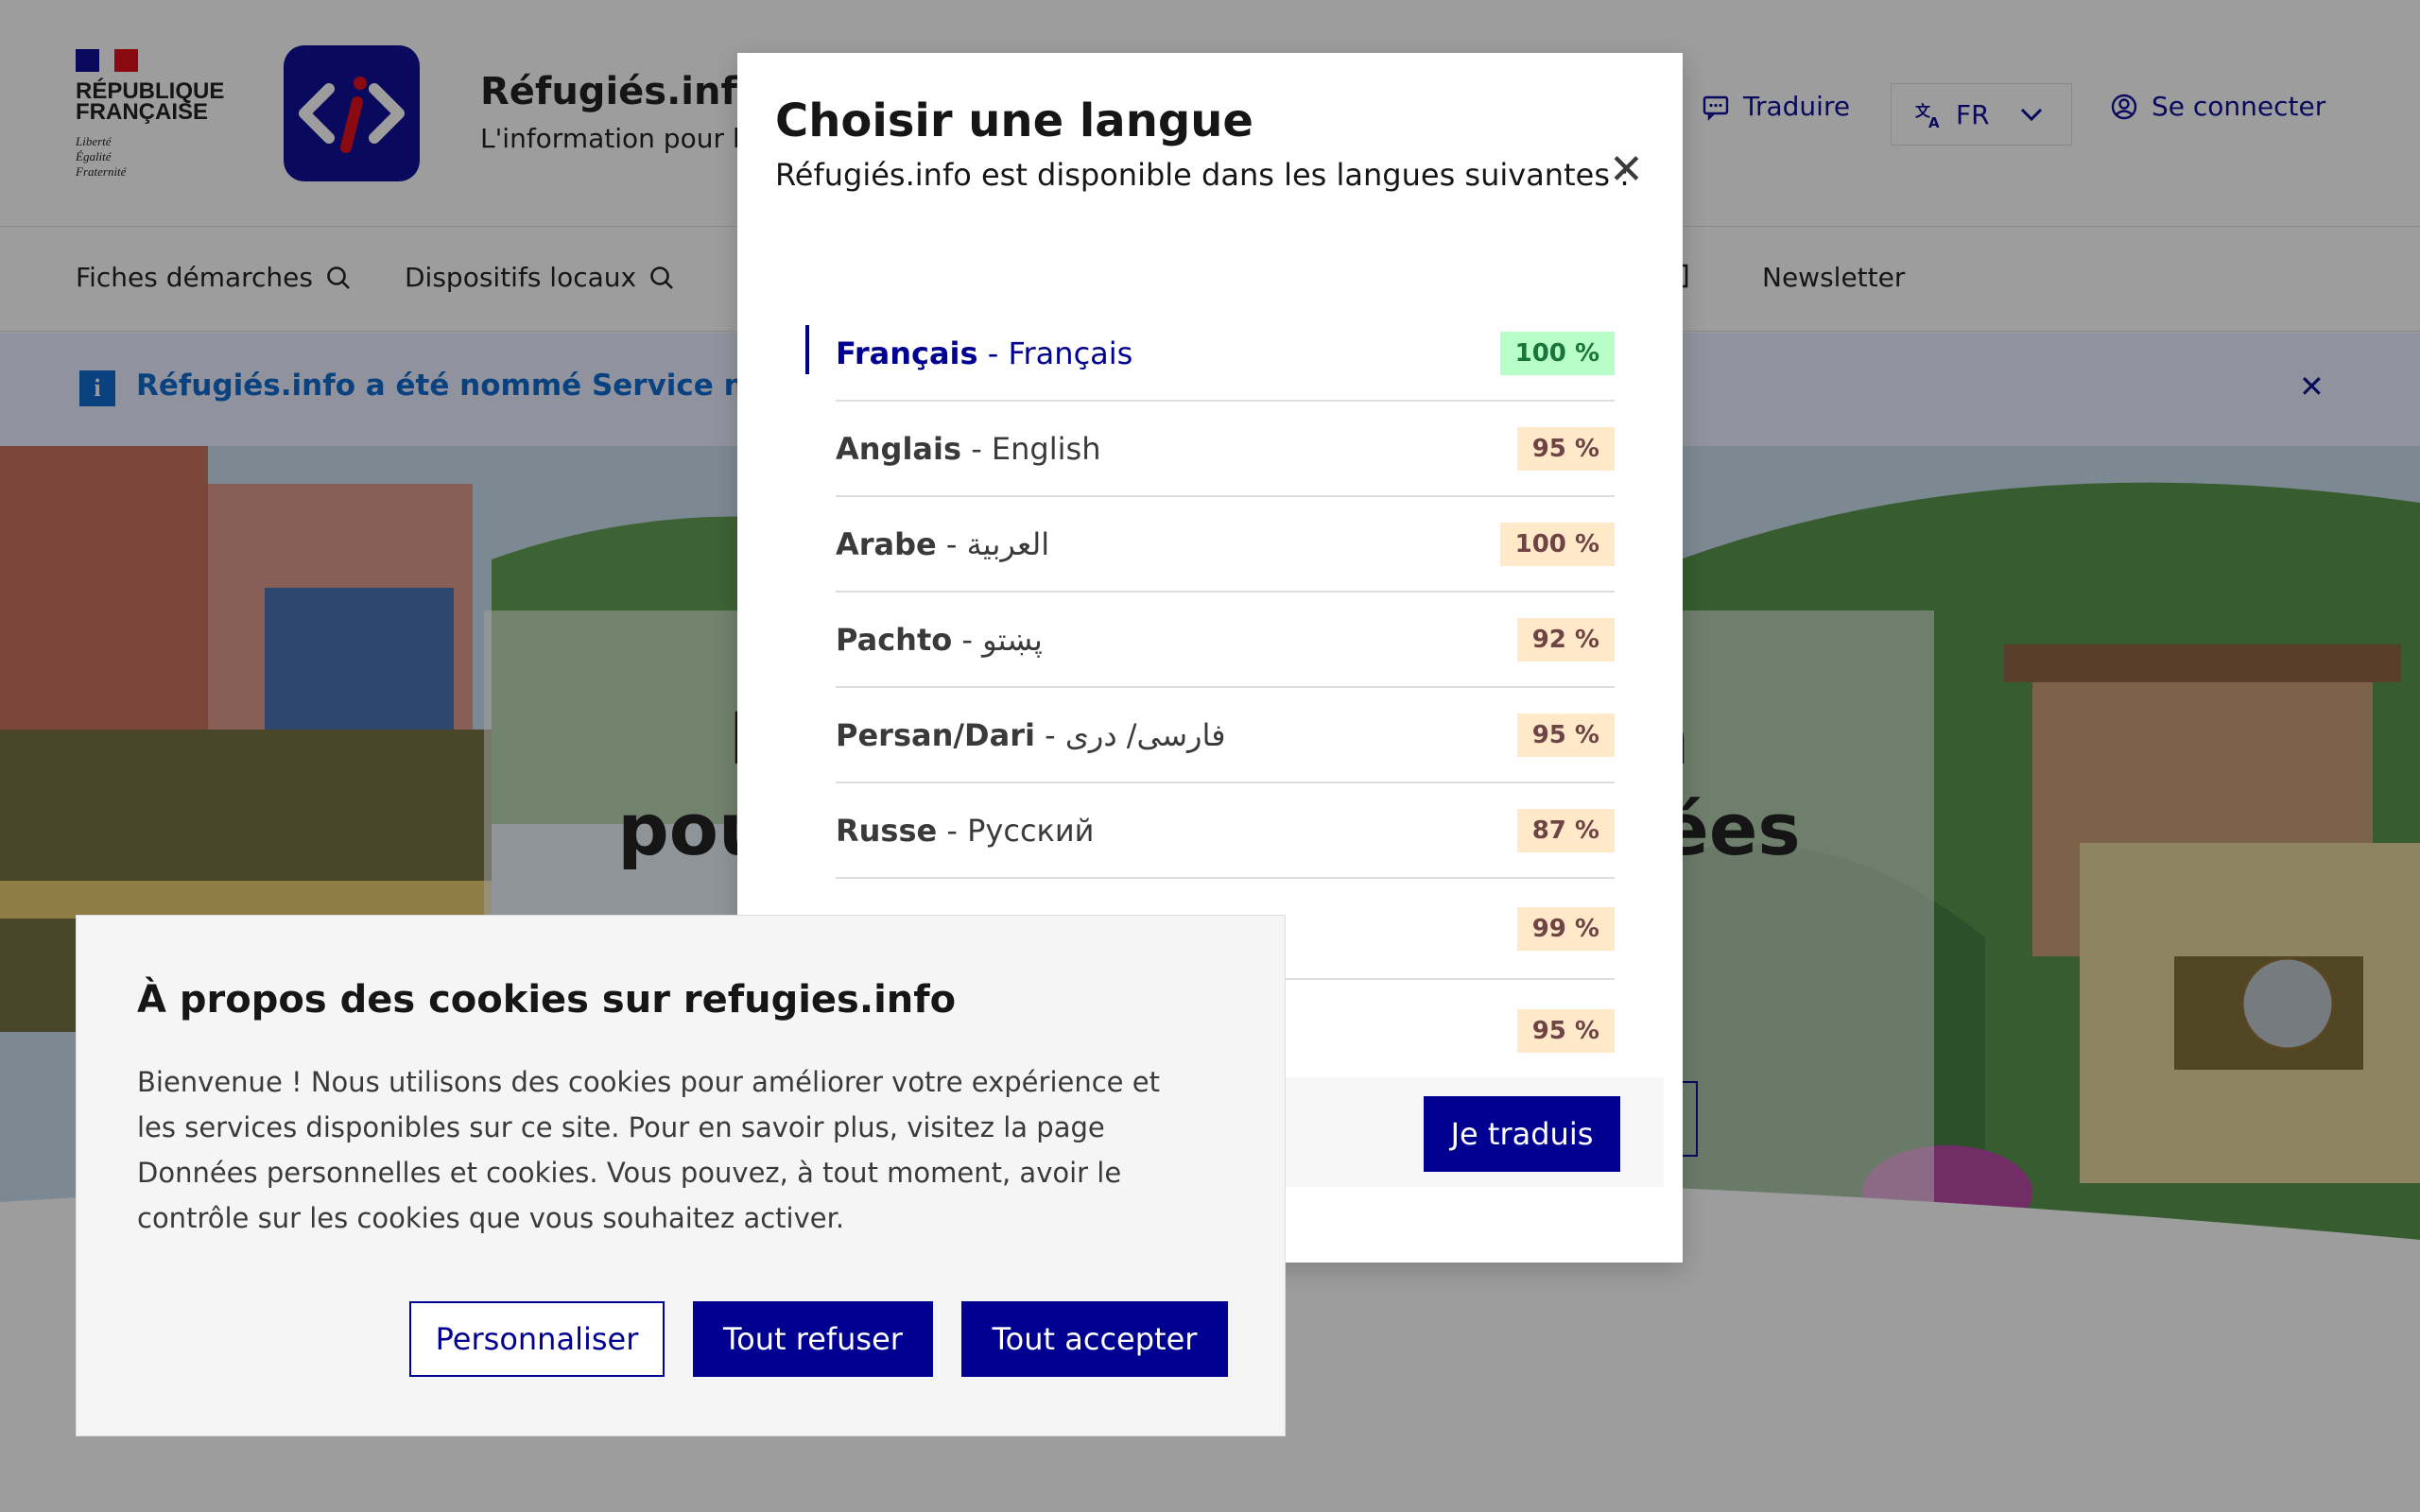 The image size is (2420, 1512). I want to click on translation-progress-badge: 99 %, so click(1566, 928).